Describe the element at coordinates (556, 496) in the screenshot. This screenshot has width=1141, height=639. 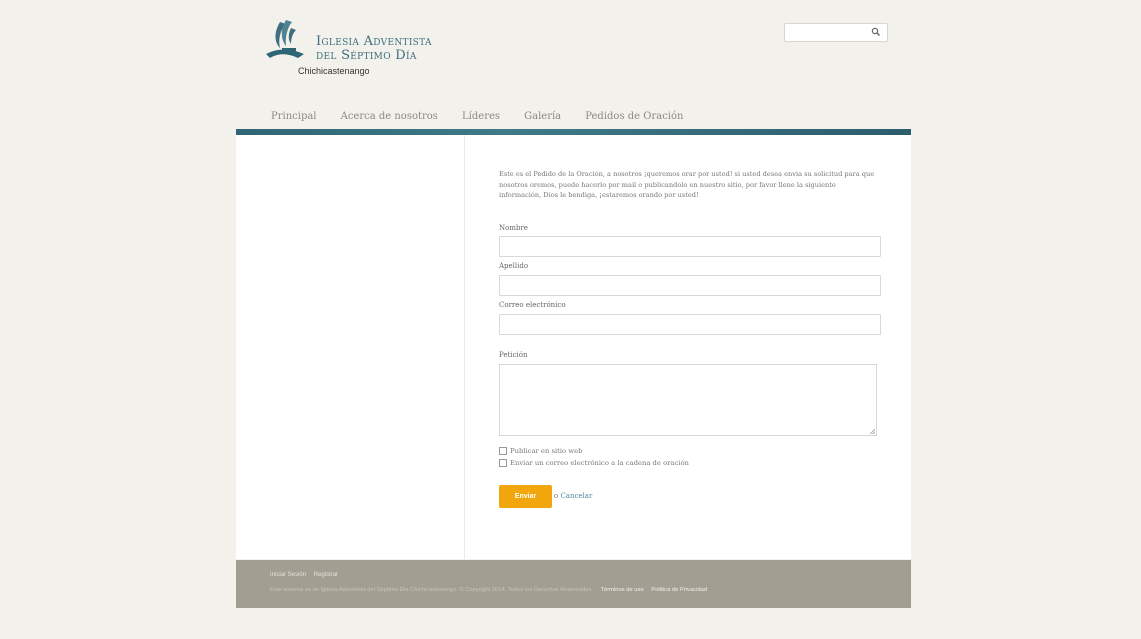
I see `cancel-prefix: o` at that location.